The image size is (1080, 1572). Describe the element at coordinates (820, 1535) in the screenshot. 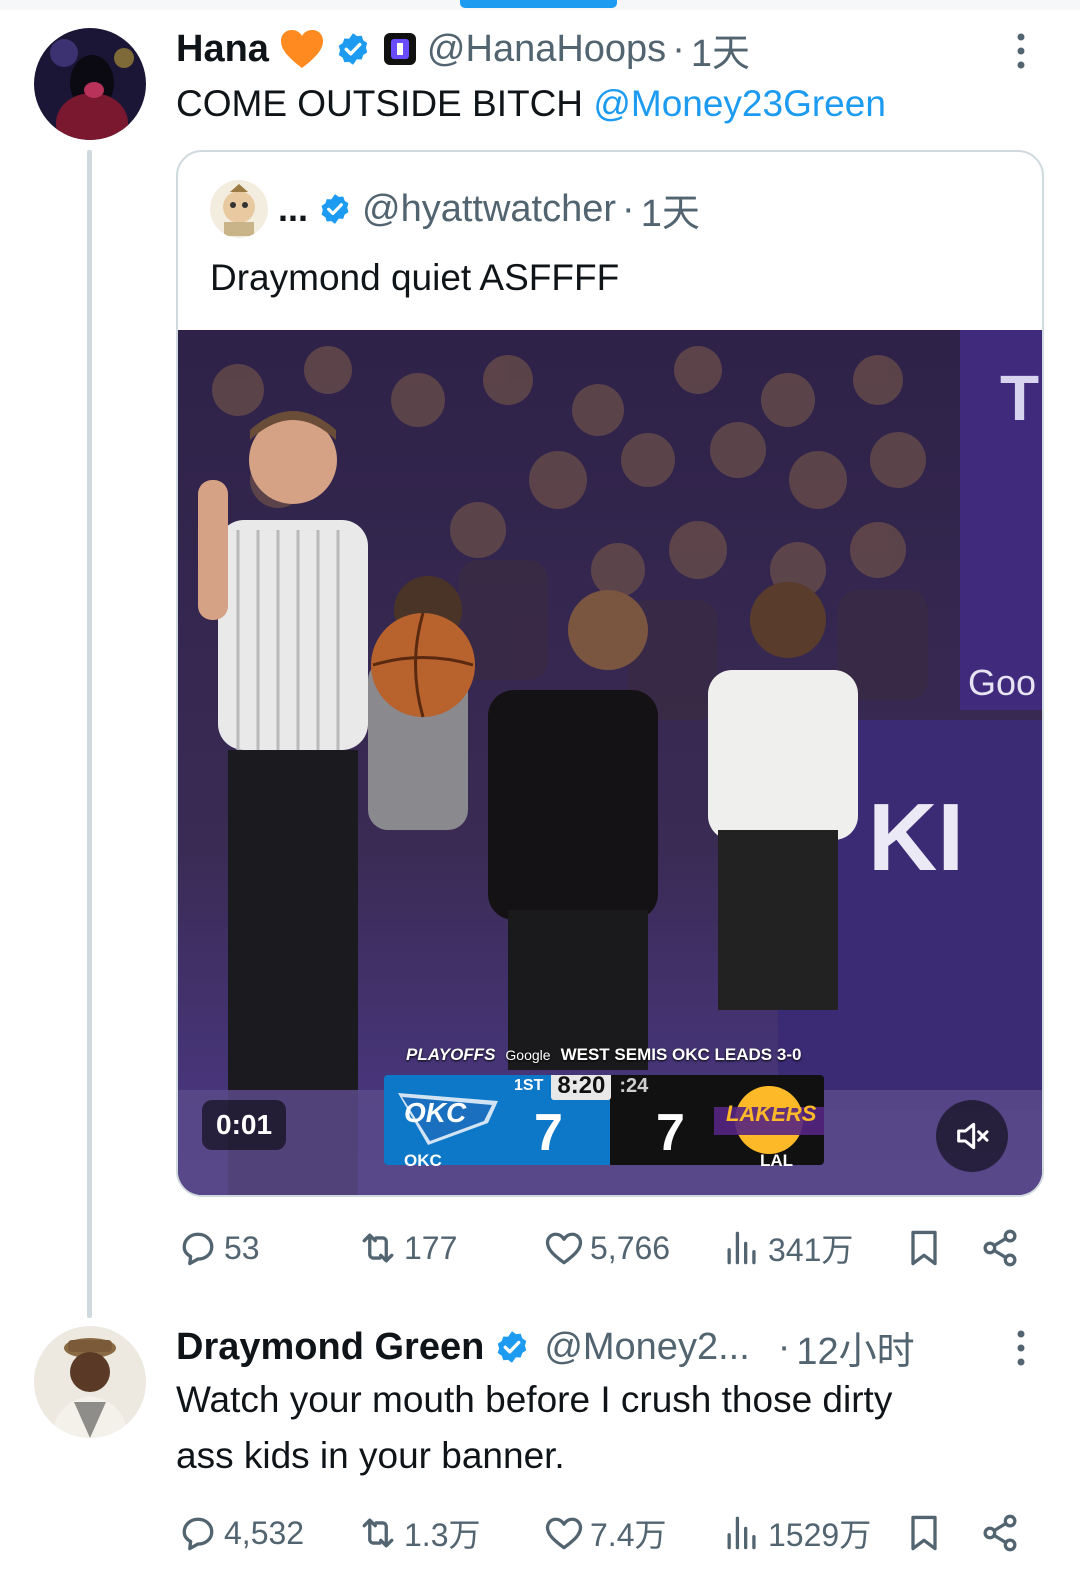

I see `views-count: 1529万` at that location.